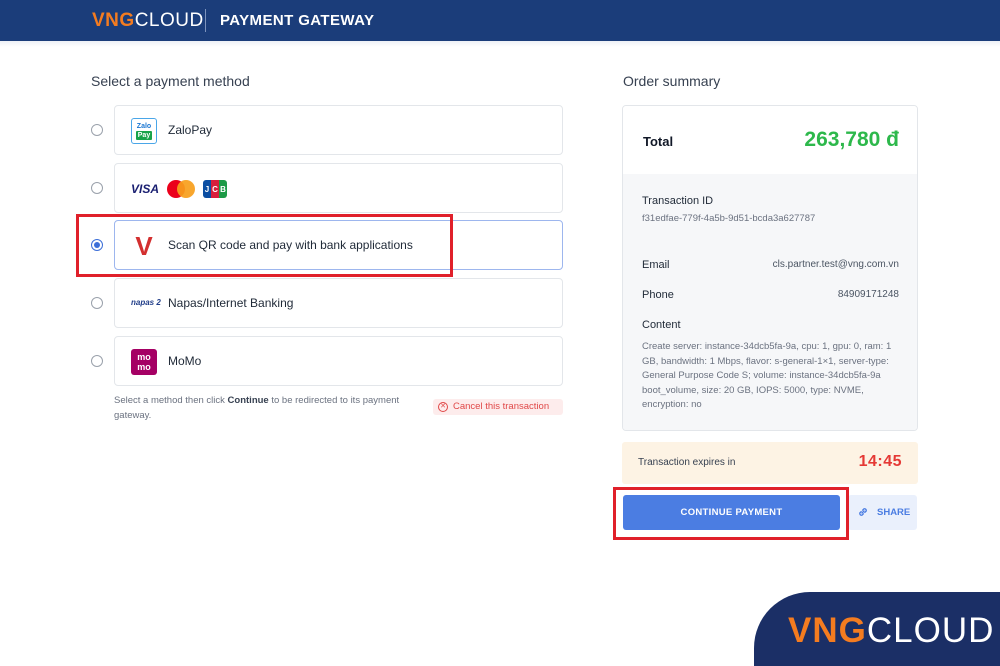  I want to click on payment-method-zalopay: Zalo Pay ZaloPay, so click(338, 130).